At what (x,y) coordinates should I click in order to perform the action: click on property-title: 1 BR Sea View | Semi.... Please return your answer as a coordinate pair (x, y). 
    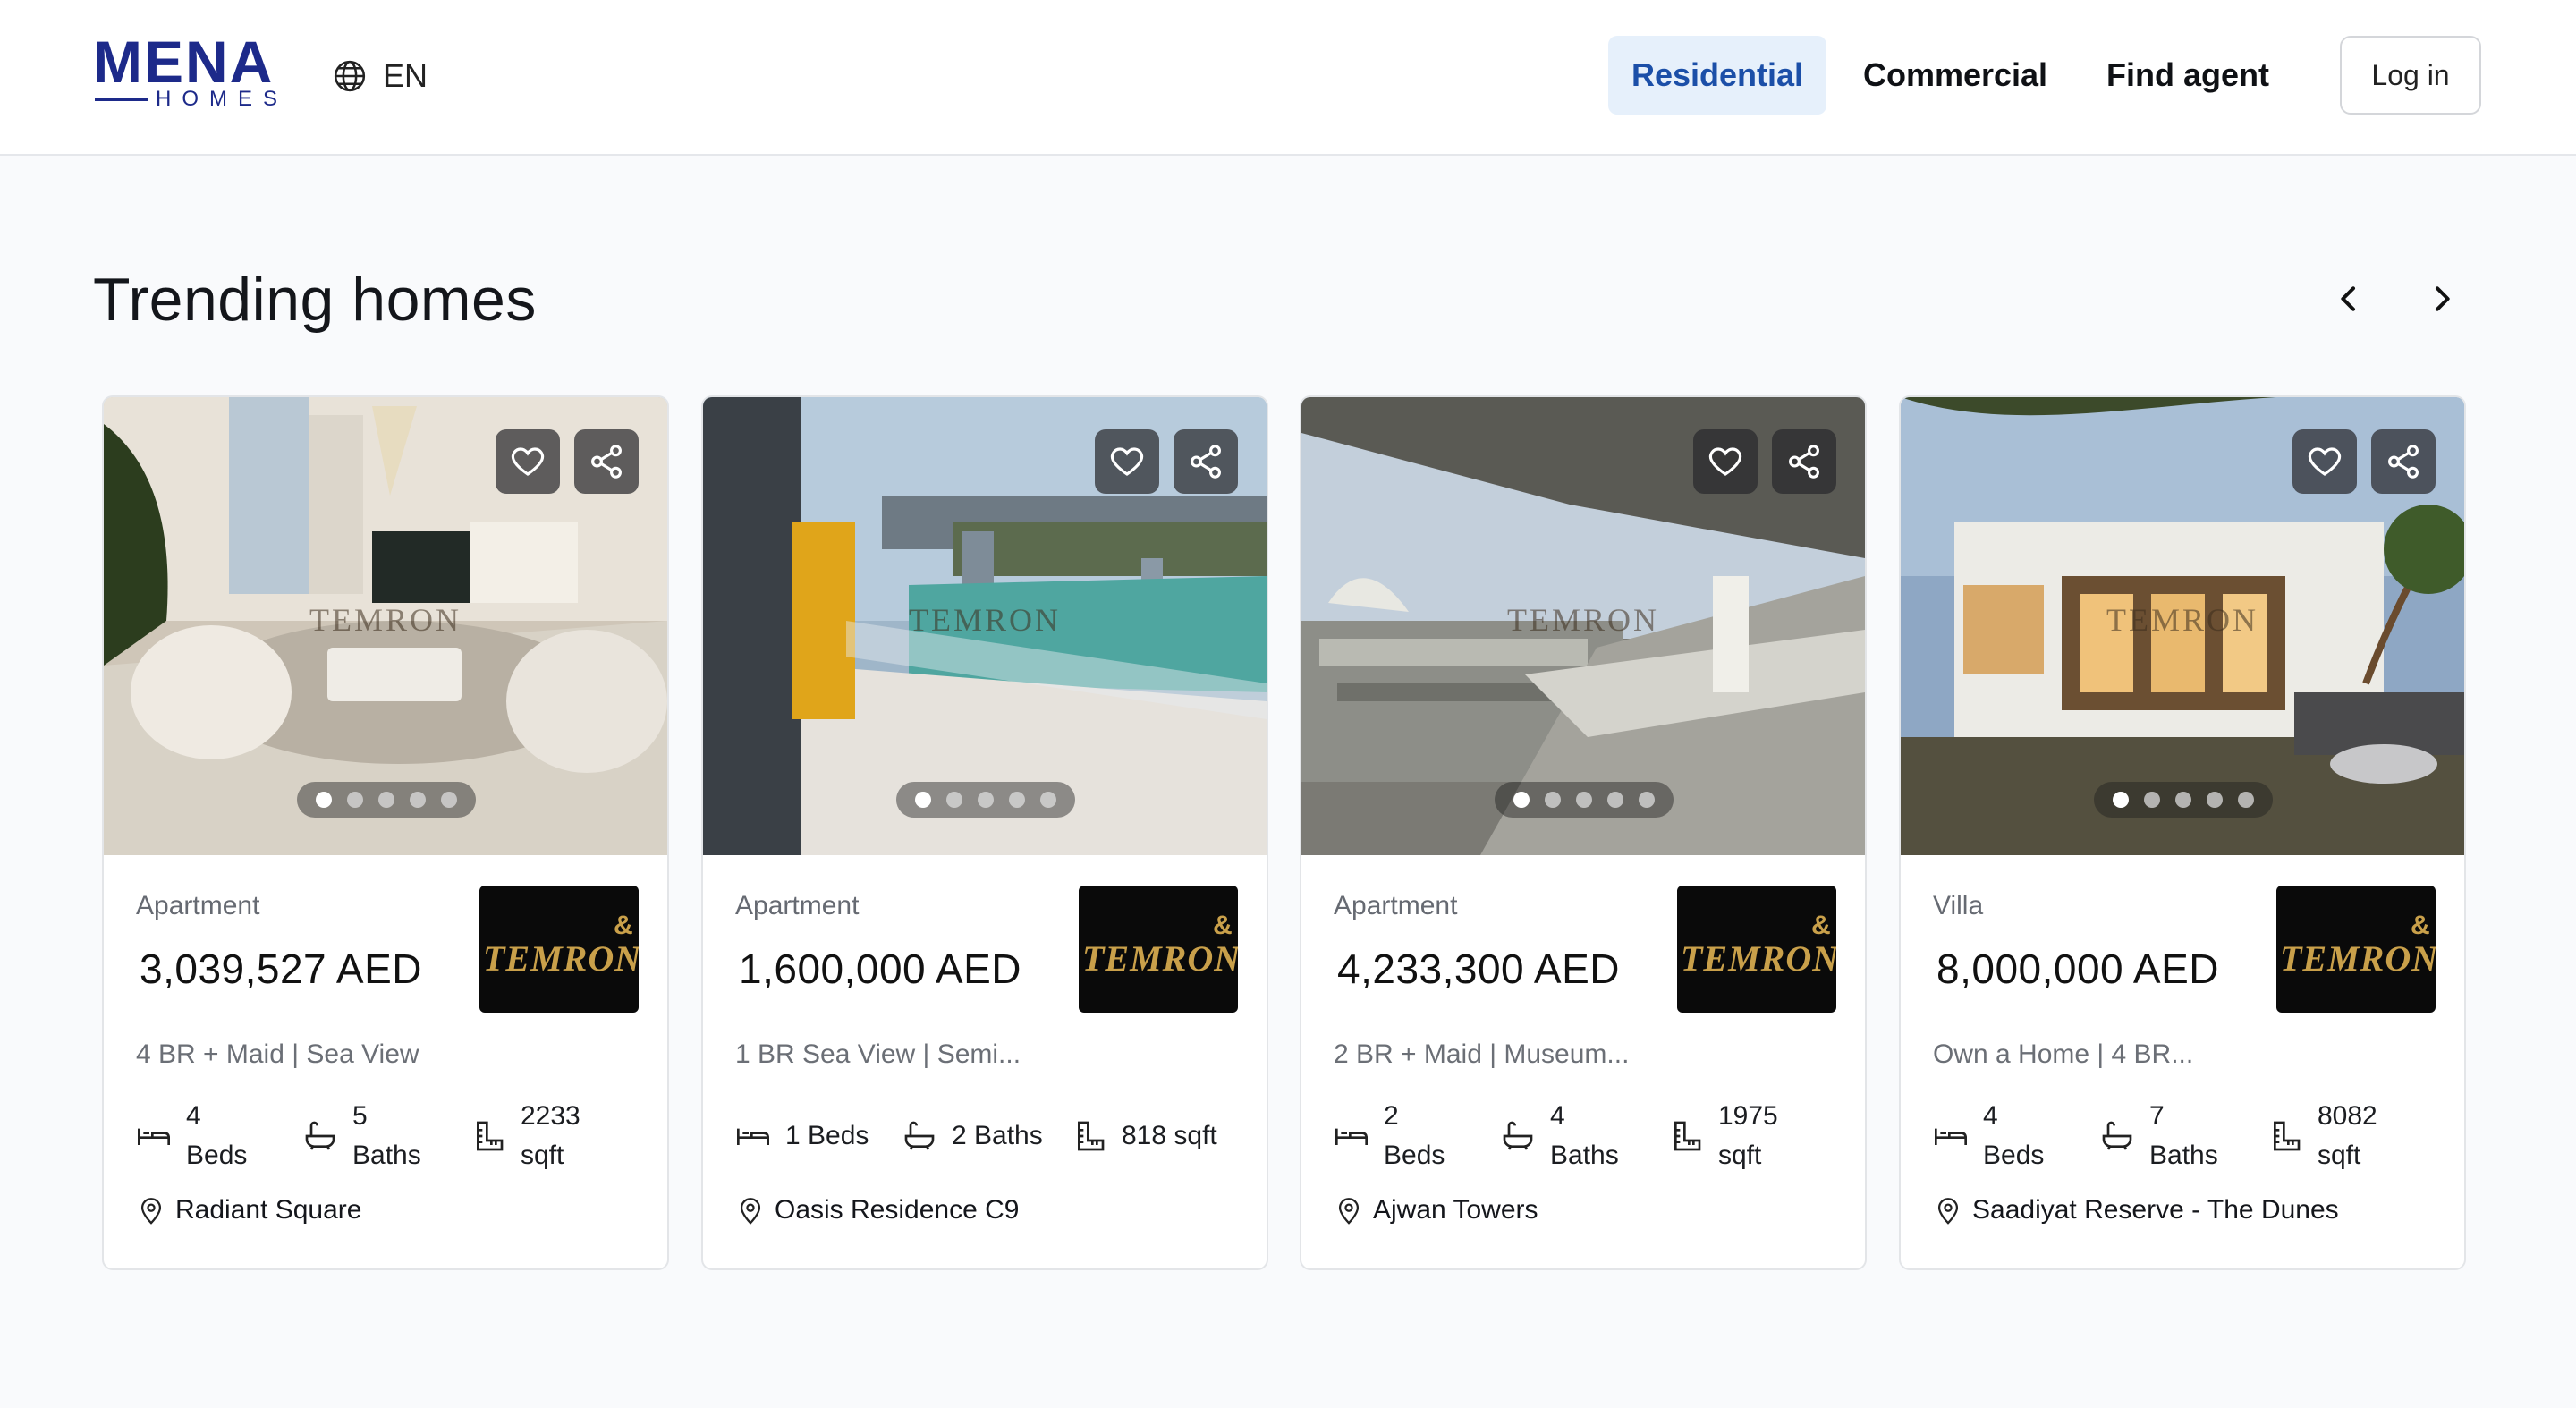
    Looking at the image, I should click on (878, 1054).